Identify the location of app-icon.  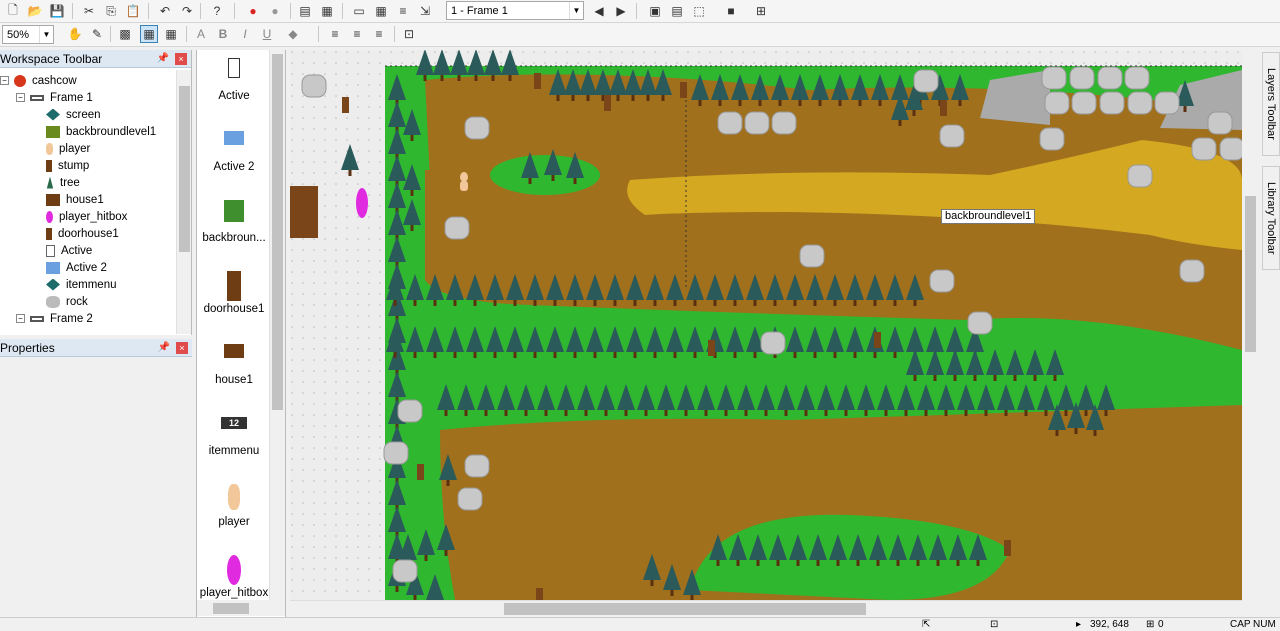
(20, 80).